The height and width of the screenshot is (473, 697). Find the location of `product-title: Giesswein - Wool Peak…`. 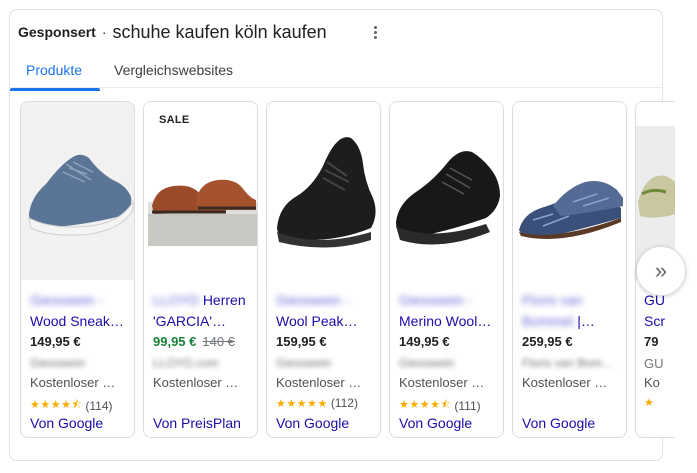

product-title: Giesswein - Wool Peak… is located at coordinates (326, 311).